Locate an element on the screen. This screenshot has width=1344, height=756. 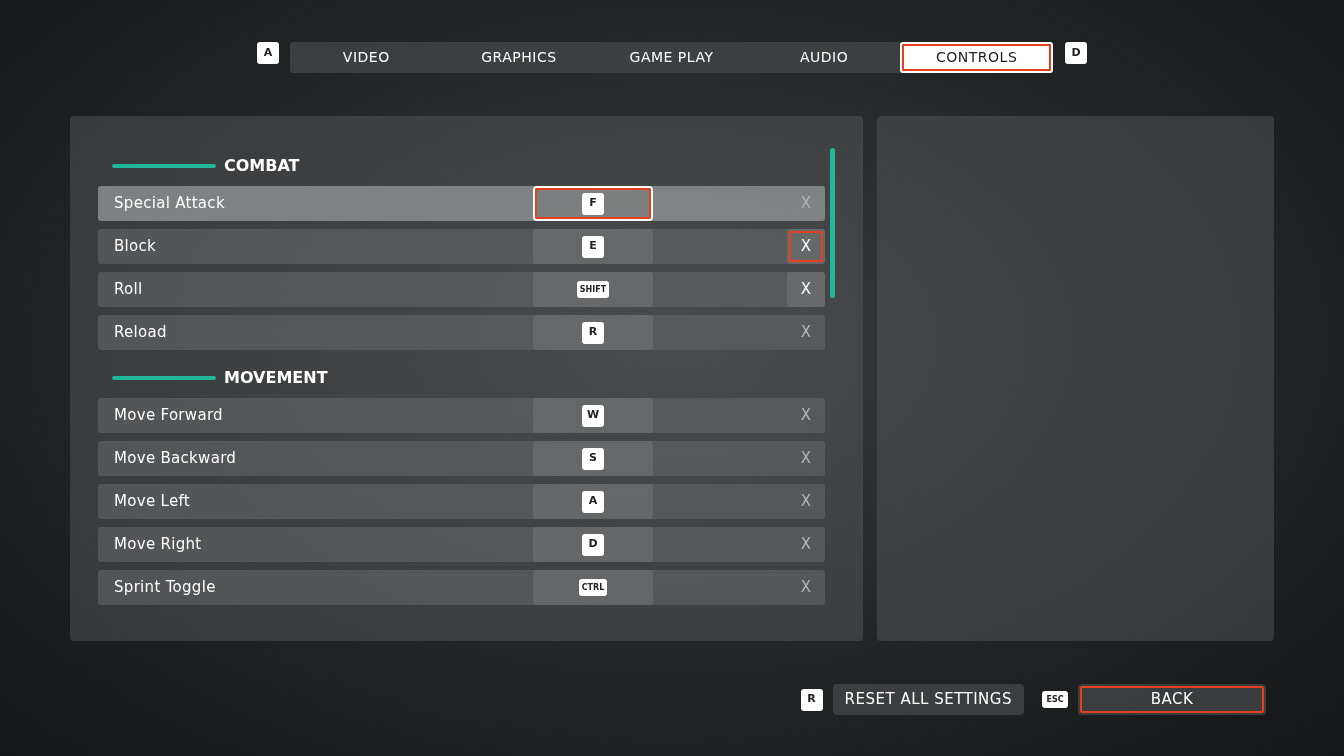
keybind-slot: SHIFT is located at coordinates (593, 289).